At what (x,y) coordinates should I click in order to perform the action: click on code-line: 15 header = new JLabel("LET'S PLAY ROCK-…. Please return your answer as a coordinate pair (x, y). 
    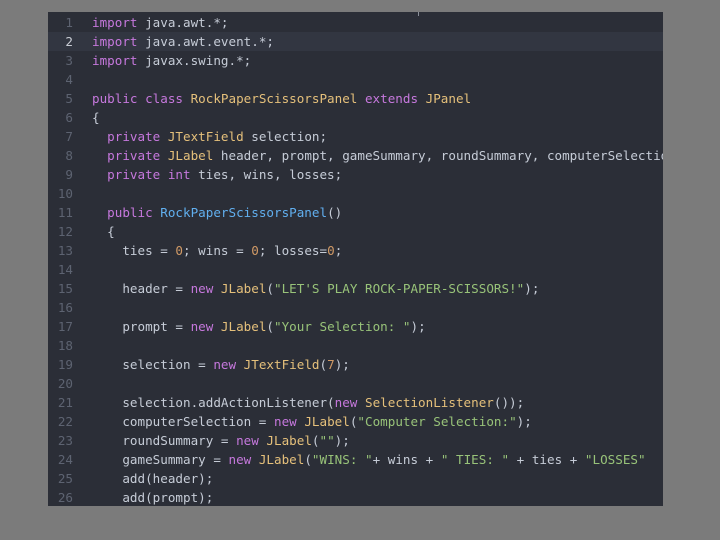
    Looking at the image, I should click on (355, 288).